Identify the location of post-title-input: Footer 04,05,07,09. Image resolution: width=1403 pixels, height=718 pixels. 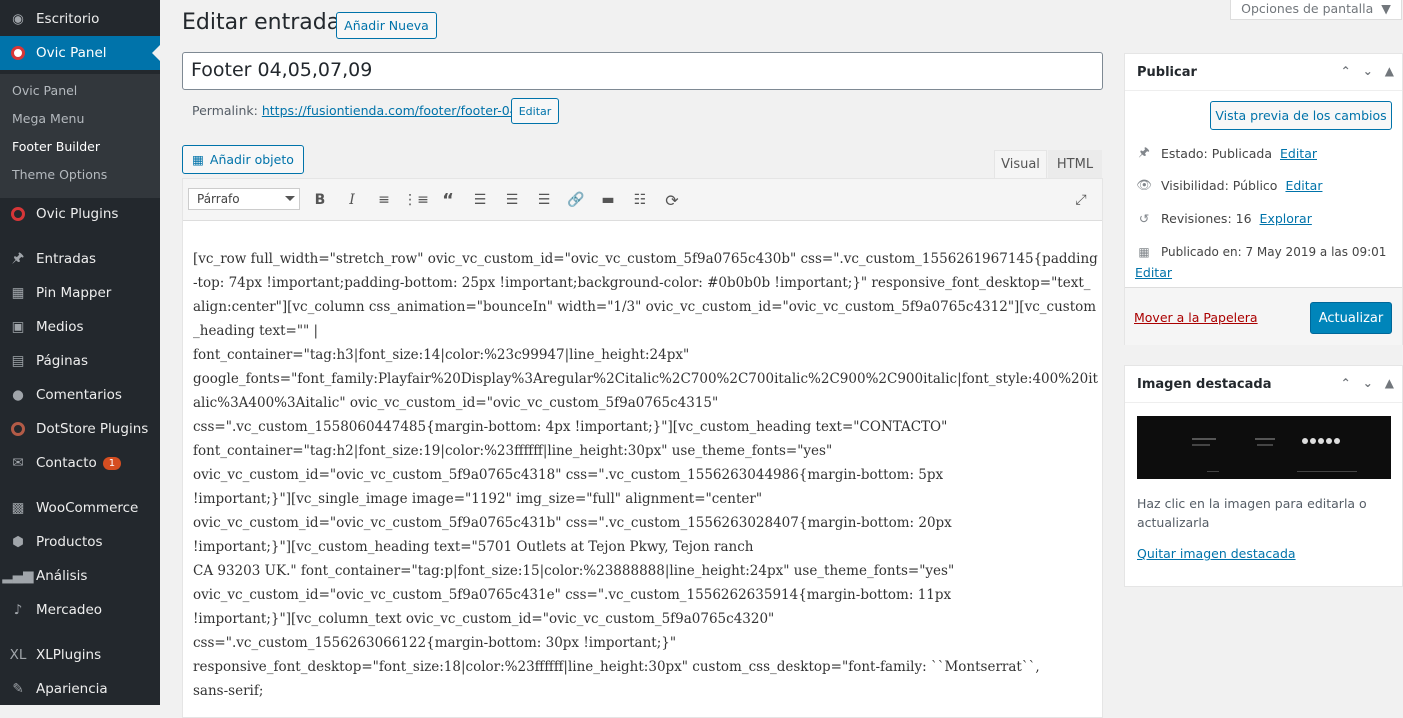
(642, 71).